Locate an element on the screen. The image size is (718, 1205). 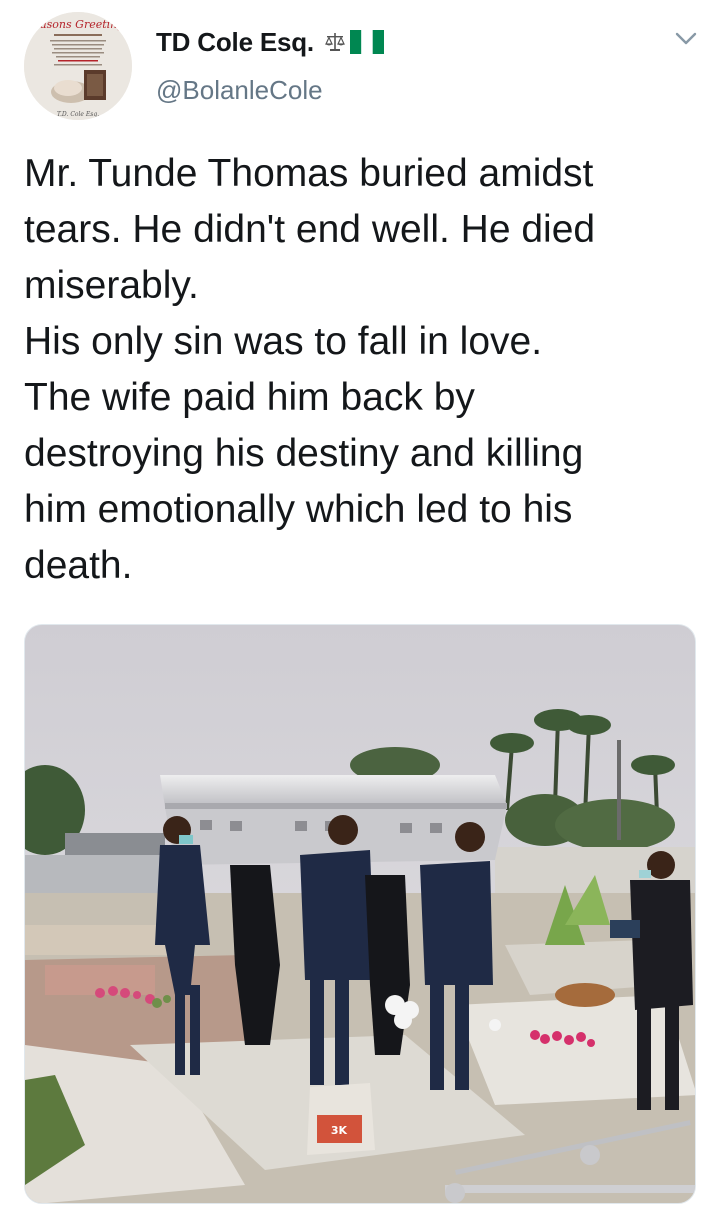
nigeria-flag-icon is located at coordinates (366, 42).